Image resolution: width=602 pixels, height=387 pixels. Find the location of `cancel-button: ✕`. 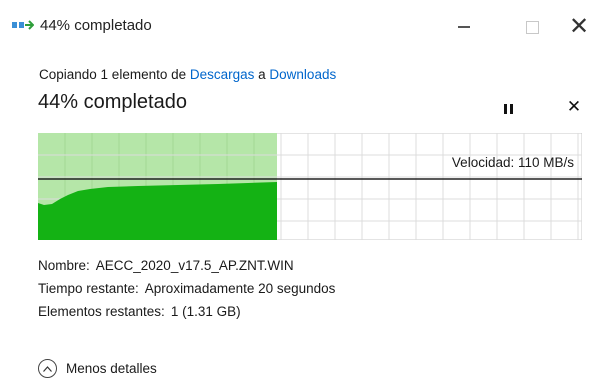

cancel-button: ✕ is located at coordinates (574, 107).